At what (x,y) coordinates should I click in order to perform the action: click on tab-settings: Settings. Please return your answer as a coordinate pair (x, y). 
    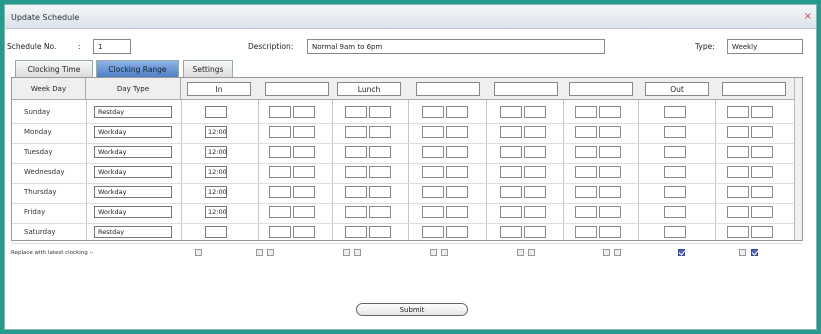
    Looking at the image, I should click on (208, 68).